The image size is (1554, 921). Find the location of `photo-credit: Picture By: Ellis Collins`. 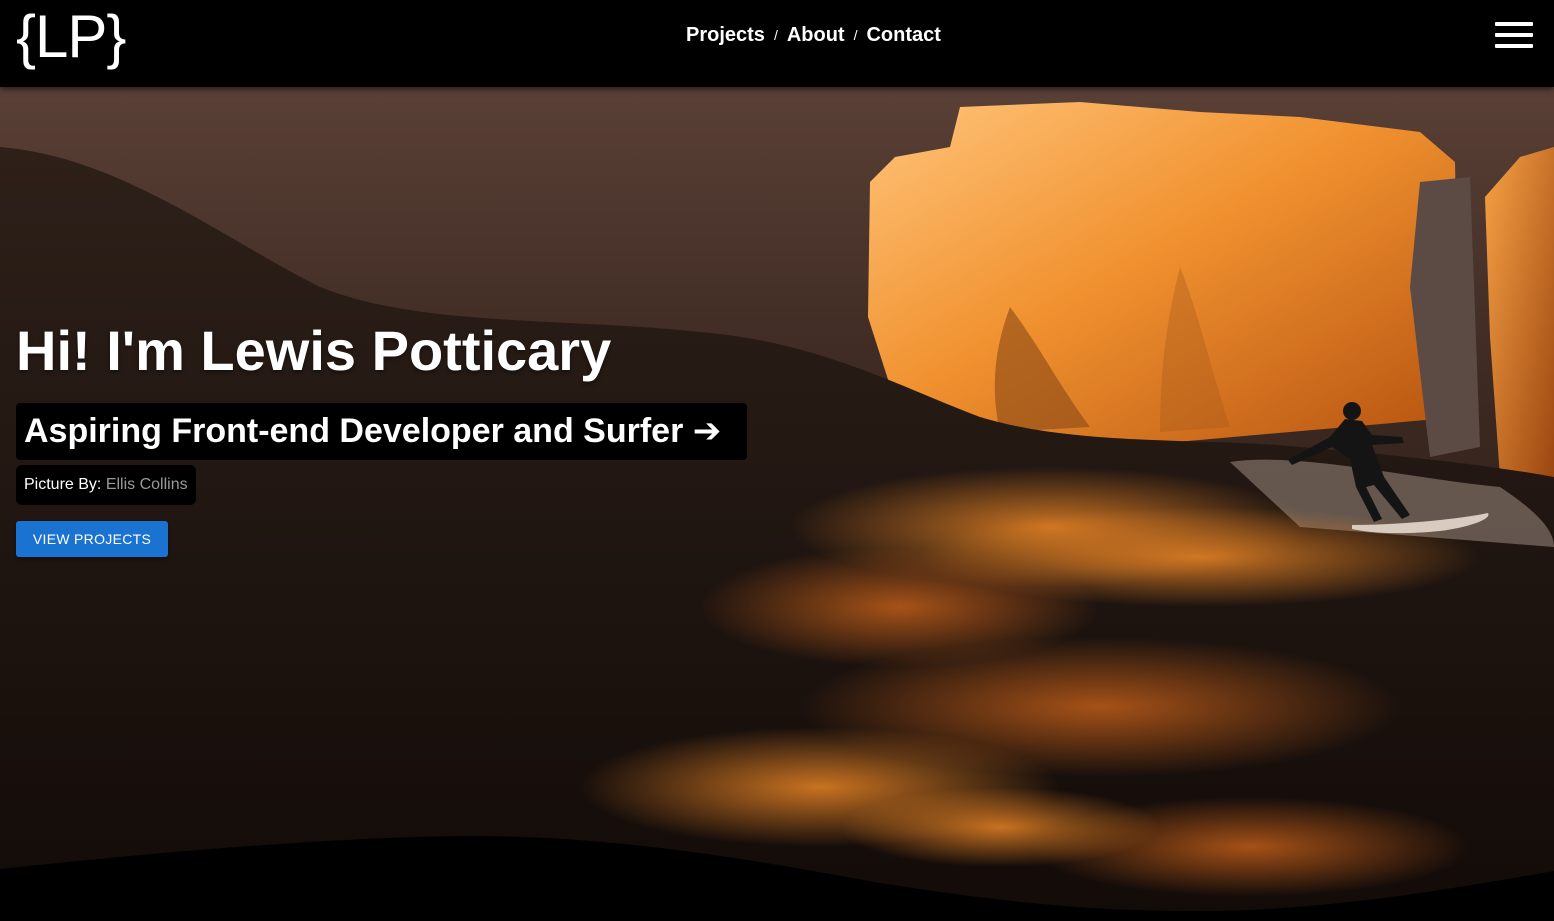

photo-credit: Picture By: Ellis Collins is located at coordinates (106, 485).